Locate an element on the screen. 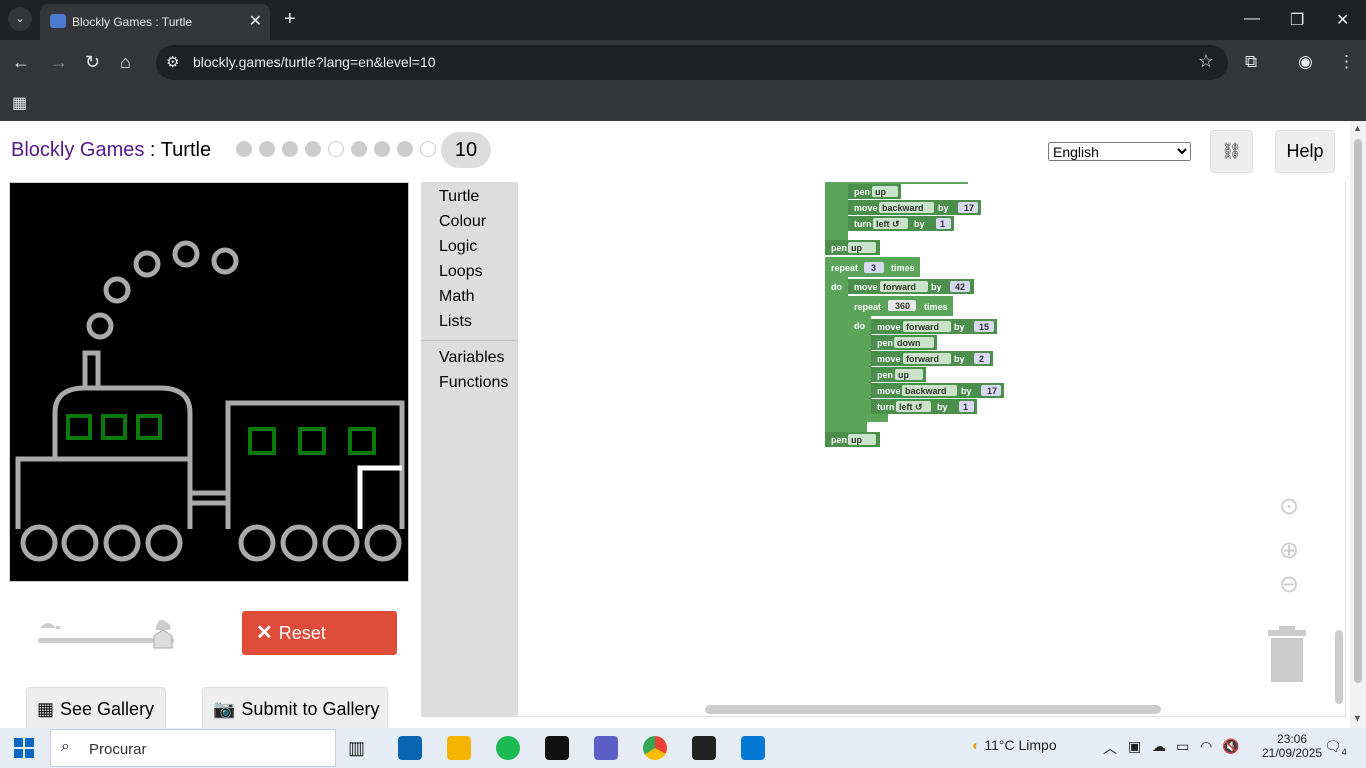 The image size is (1366, 768). home-icon: ⌂ is located at coordinates (125, 62).